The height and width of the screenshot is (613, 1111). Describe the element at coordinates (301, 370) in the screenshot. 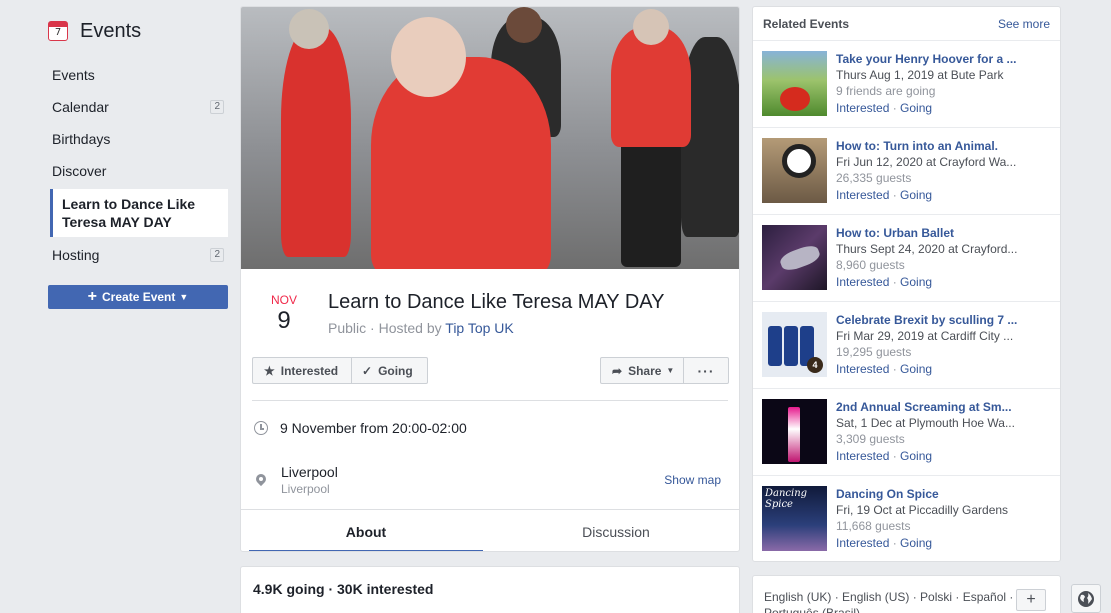

I see `interested-button: ★ Interested` at that location.